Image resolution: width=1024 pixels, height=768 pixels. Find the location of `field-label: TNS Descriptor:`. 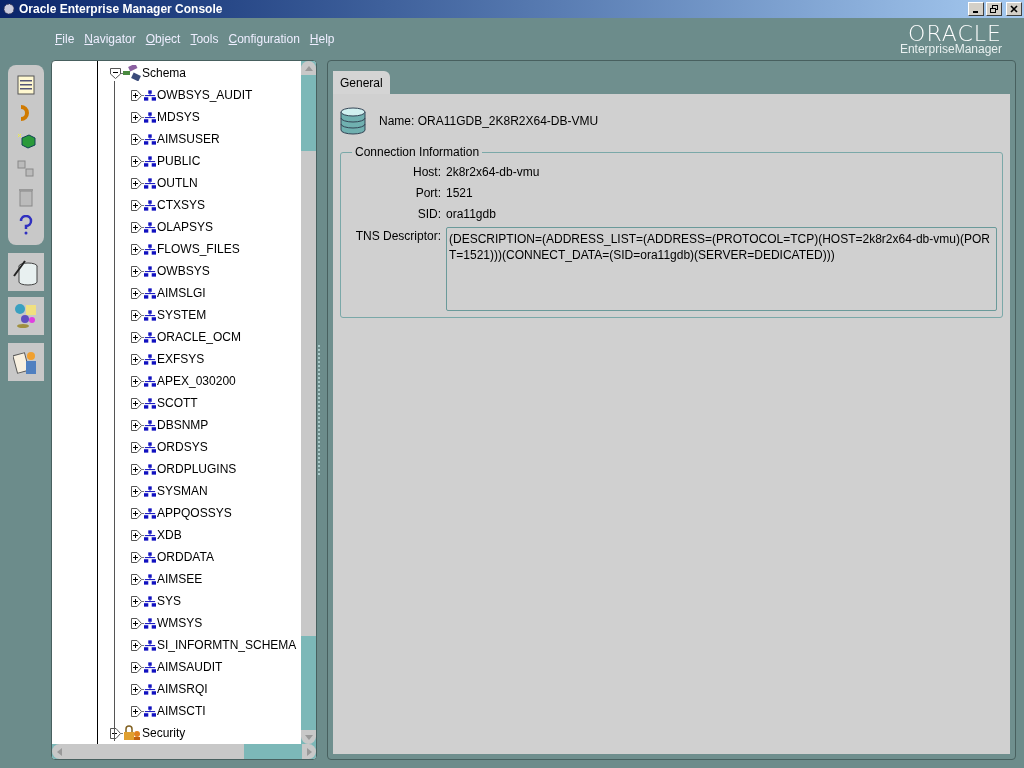

field-label: TNS Descriptor: is located at coordinates (397, 236).